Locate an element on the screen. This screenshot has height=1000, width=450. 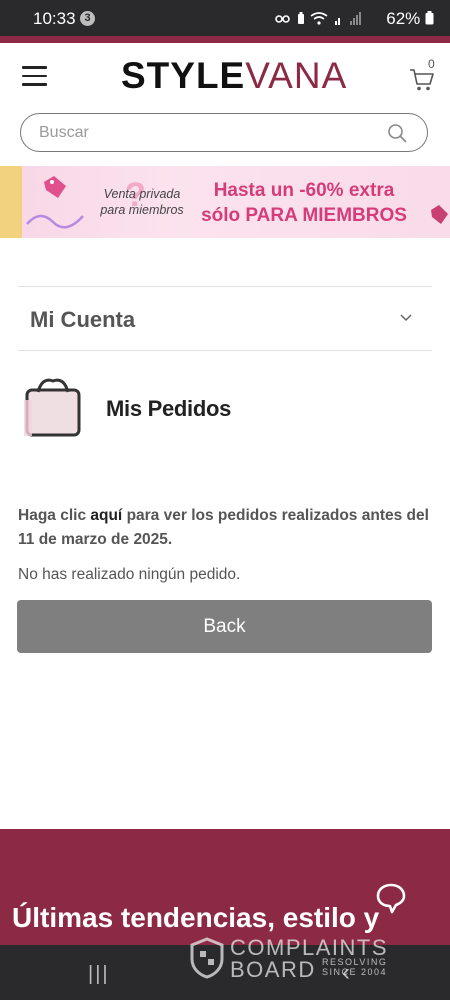
footer-tagline: Últimas tendencias, estilo y is located at coordinates (196, 917).